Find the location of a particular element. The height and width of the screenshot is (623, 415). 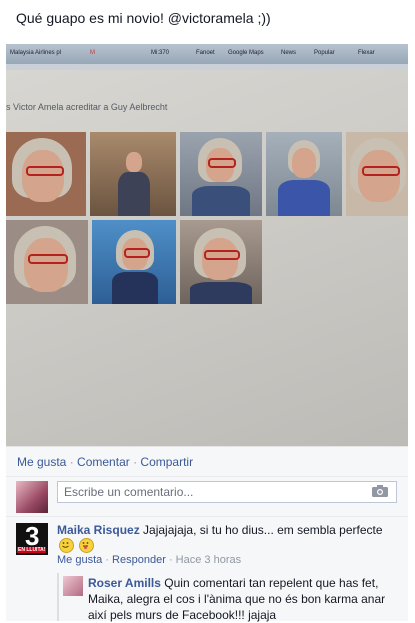

browser-tab-label: Malaysia Airlines pl is located at coordinates (36, 53).